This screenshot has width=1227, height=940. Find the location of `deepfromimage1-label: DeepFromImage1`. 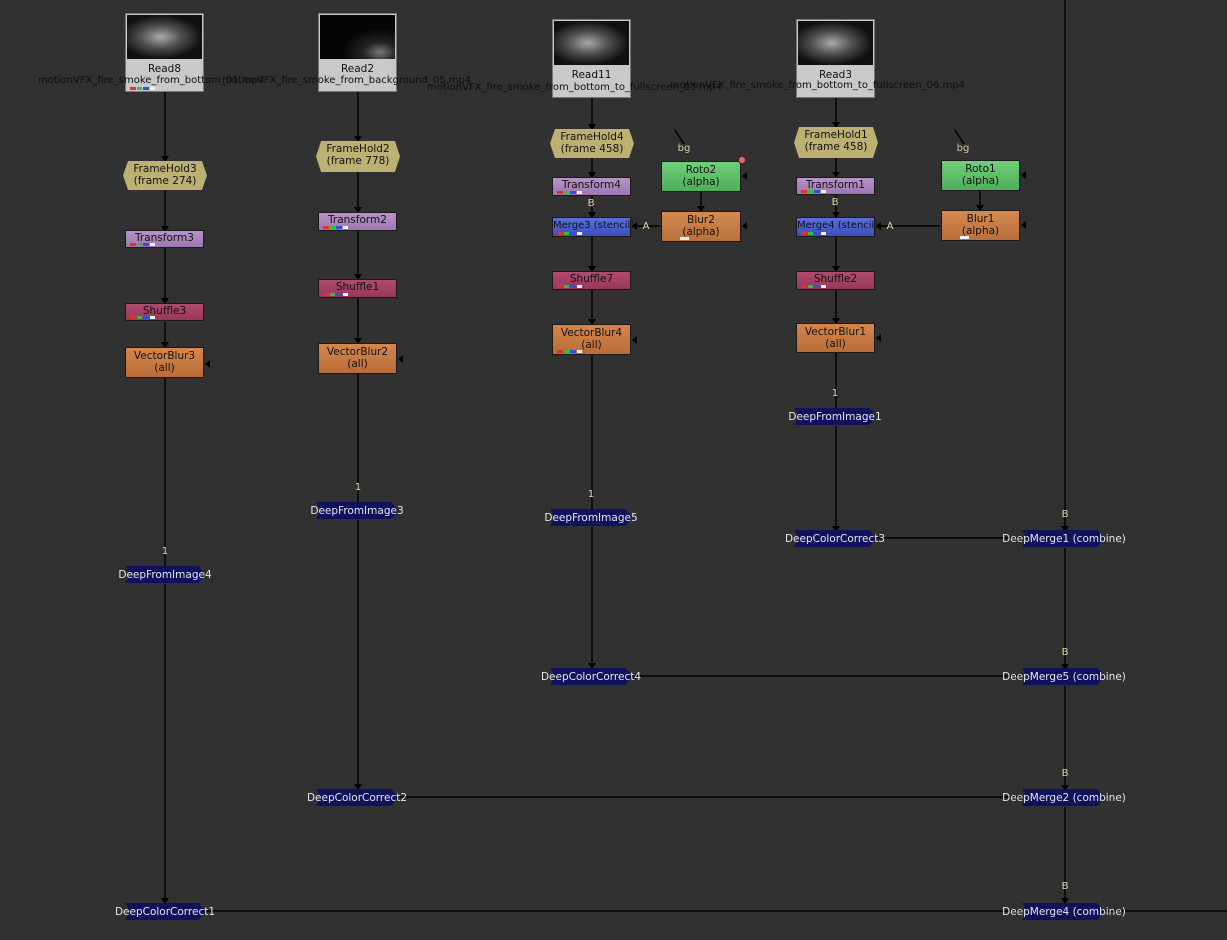

deepfromimage1-label: DeepFromImage1 is located at coordinates (835, 417).